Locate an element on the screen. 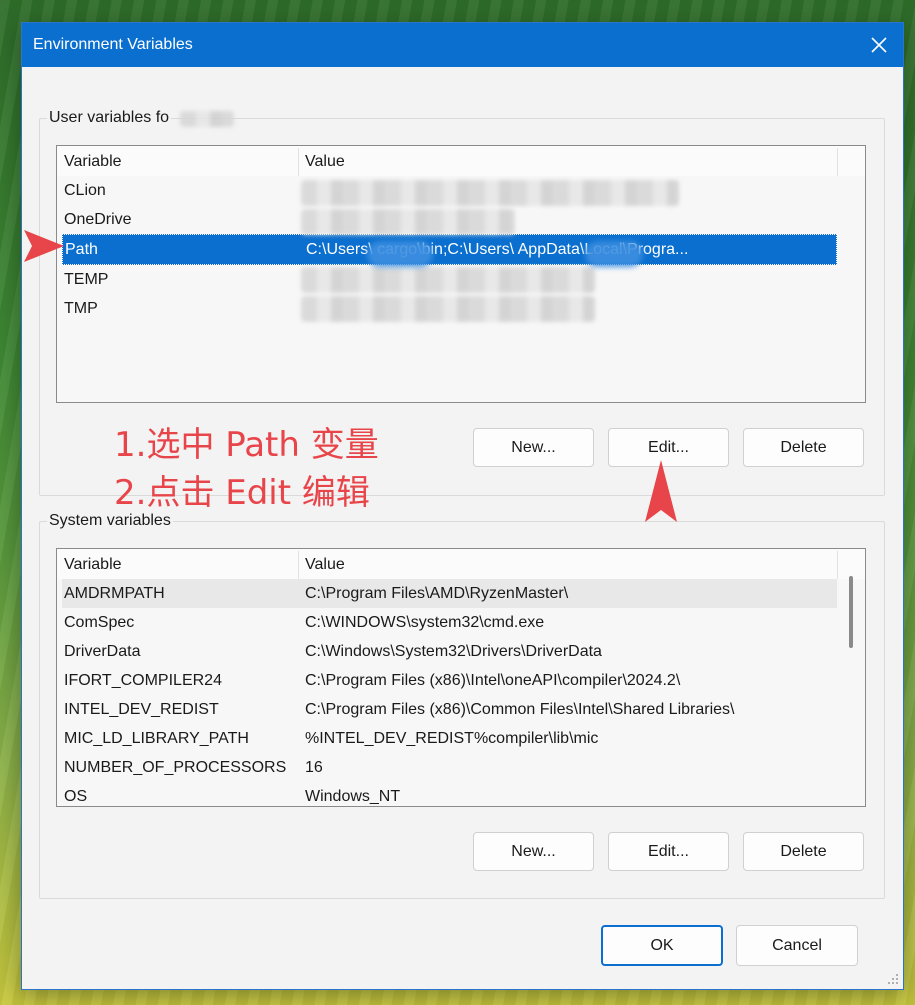 The height and width of the screenshot is (1005, 915). variable-name: OneDrive is located at coordinates (98, 219).